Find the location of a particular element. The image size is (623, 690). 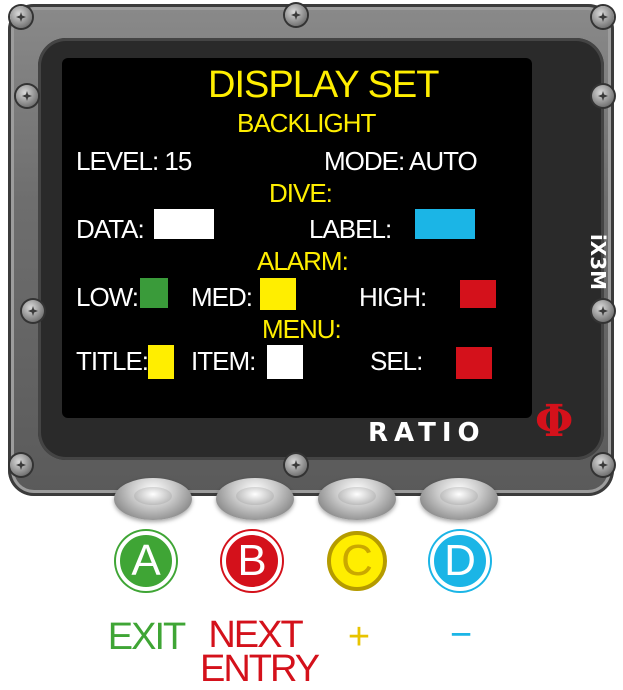

brand-phi-icon: Φ is located at coordinates (554, 421).